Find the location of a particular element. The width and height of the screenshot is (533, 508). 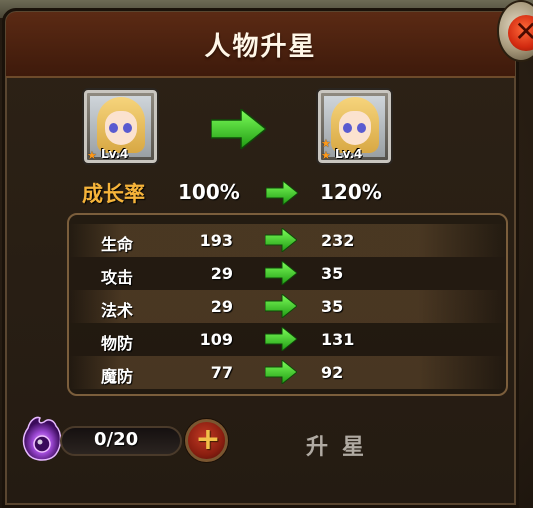

stat-row-attack: 攻击 29 35 is located at coordinates (287, 273).